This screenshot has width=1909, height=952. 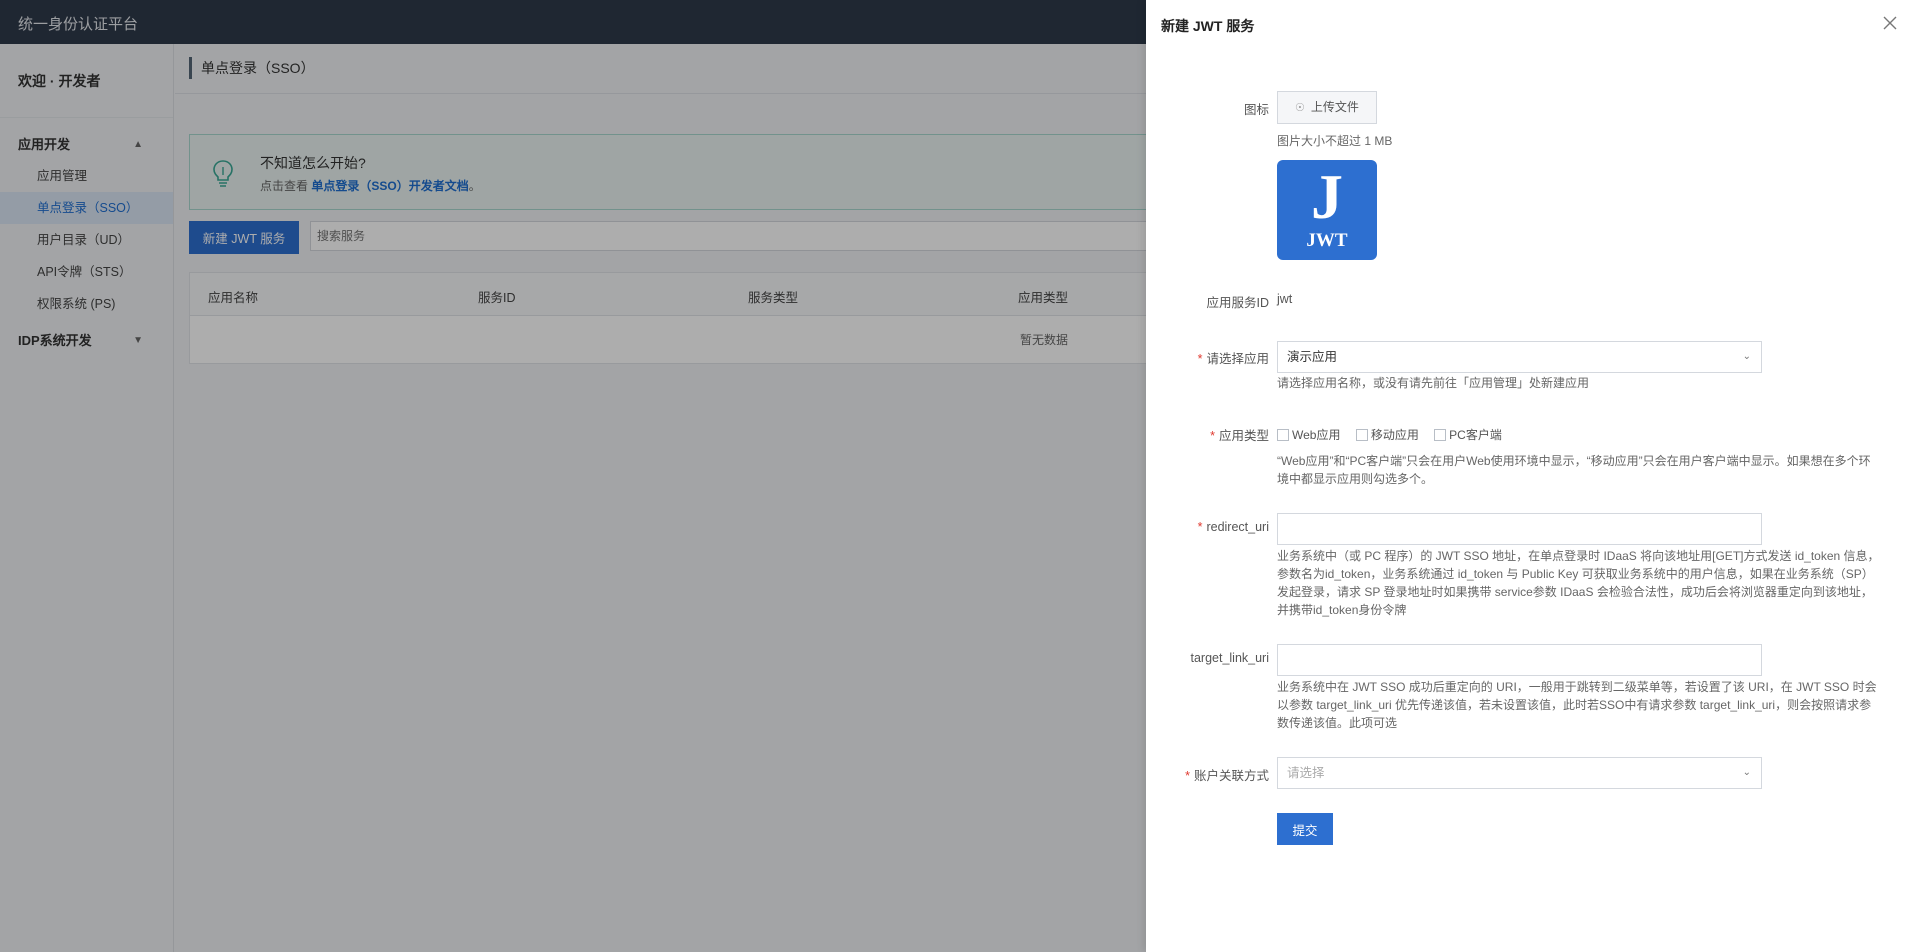 I want to click on app-type-label: * 应用类型, so click(x=1239, y=434).